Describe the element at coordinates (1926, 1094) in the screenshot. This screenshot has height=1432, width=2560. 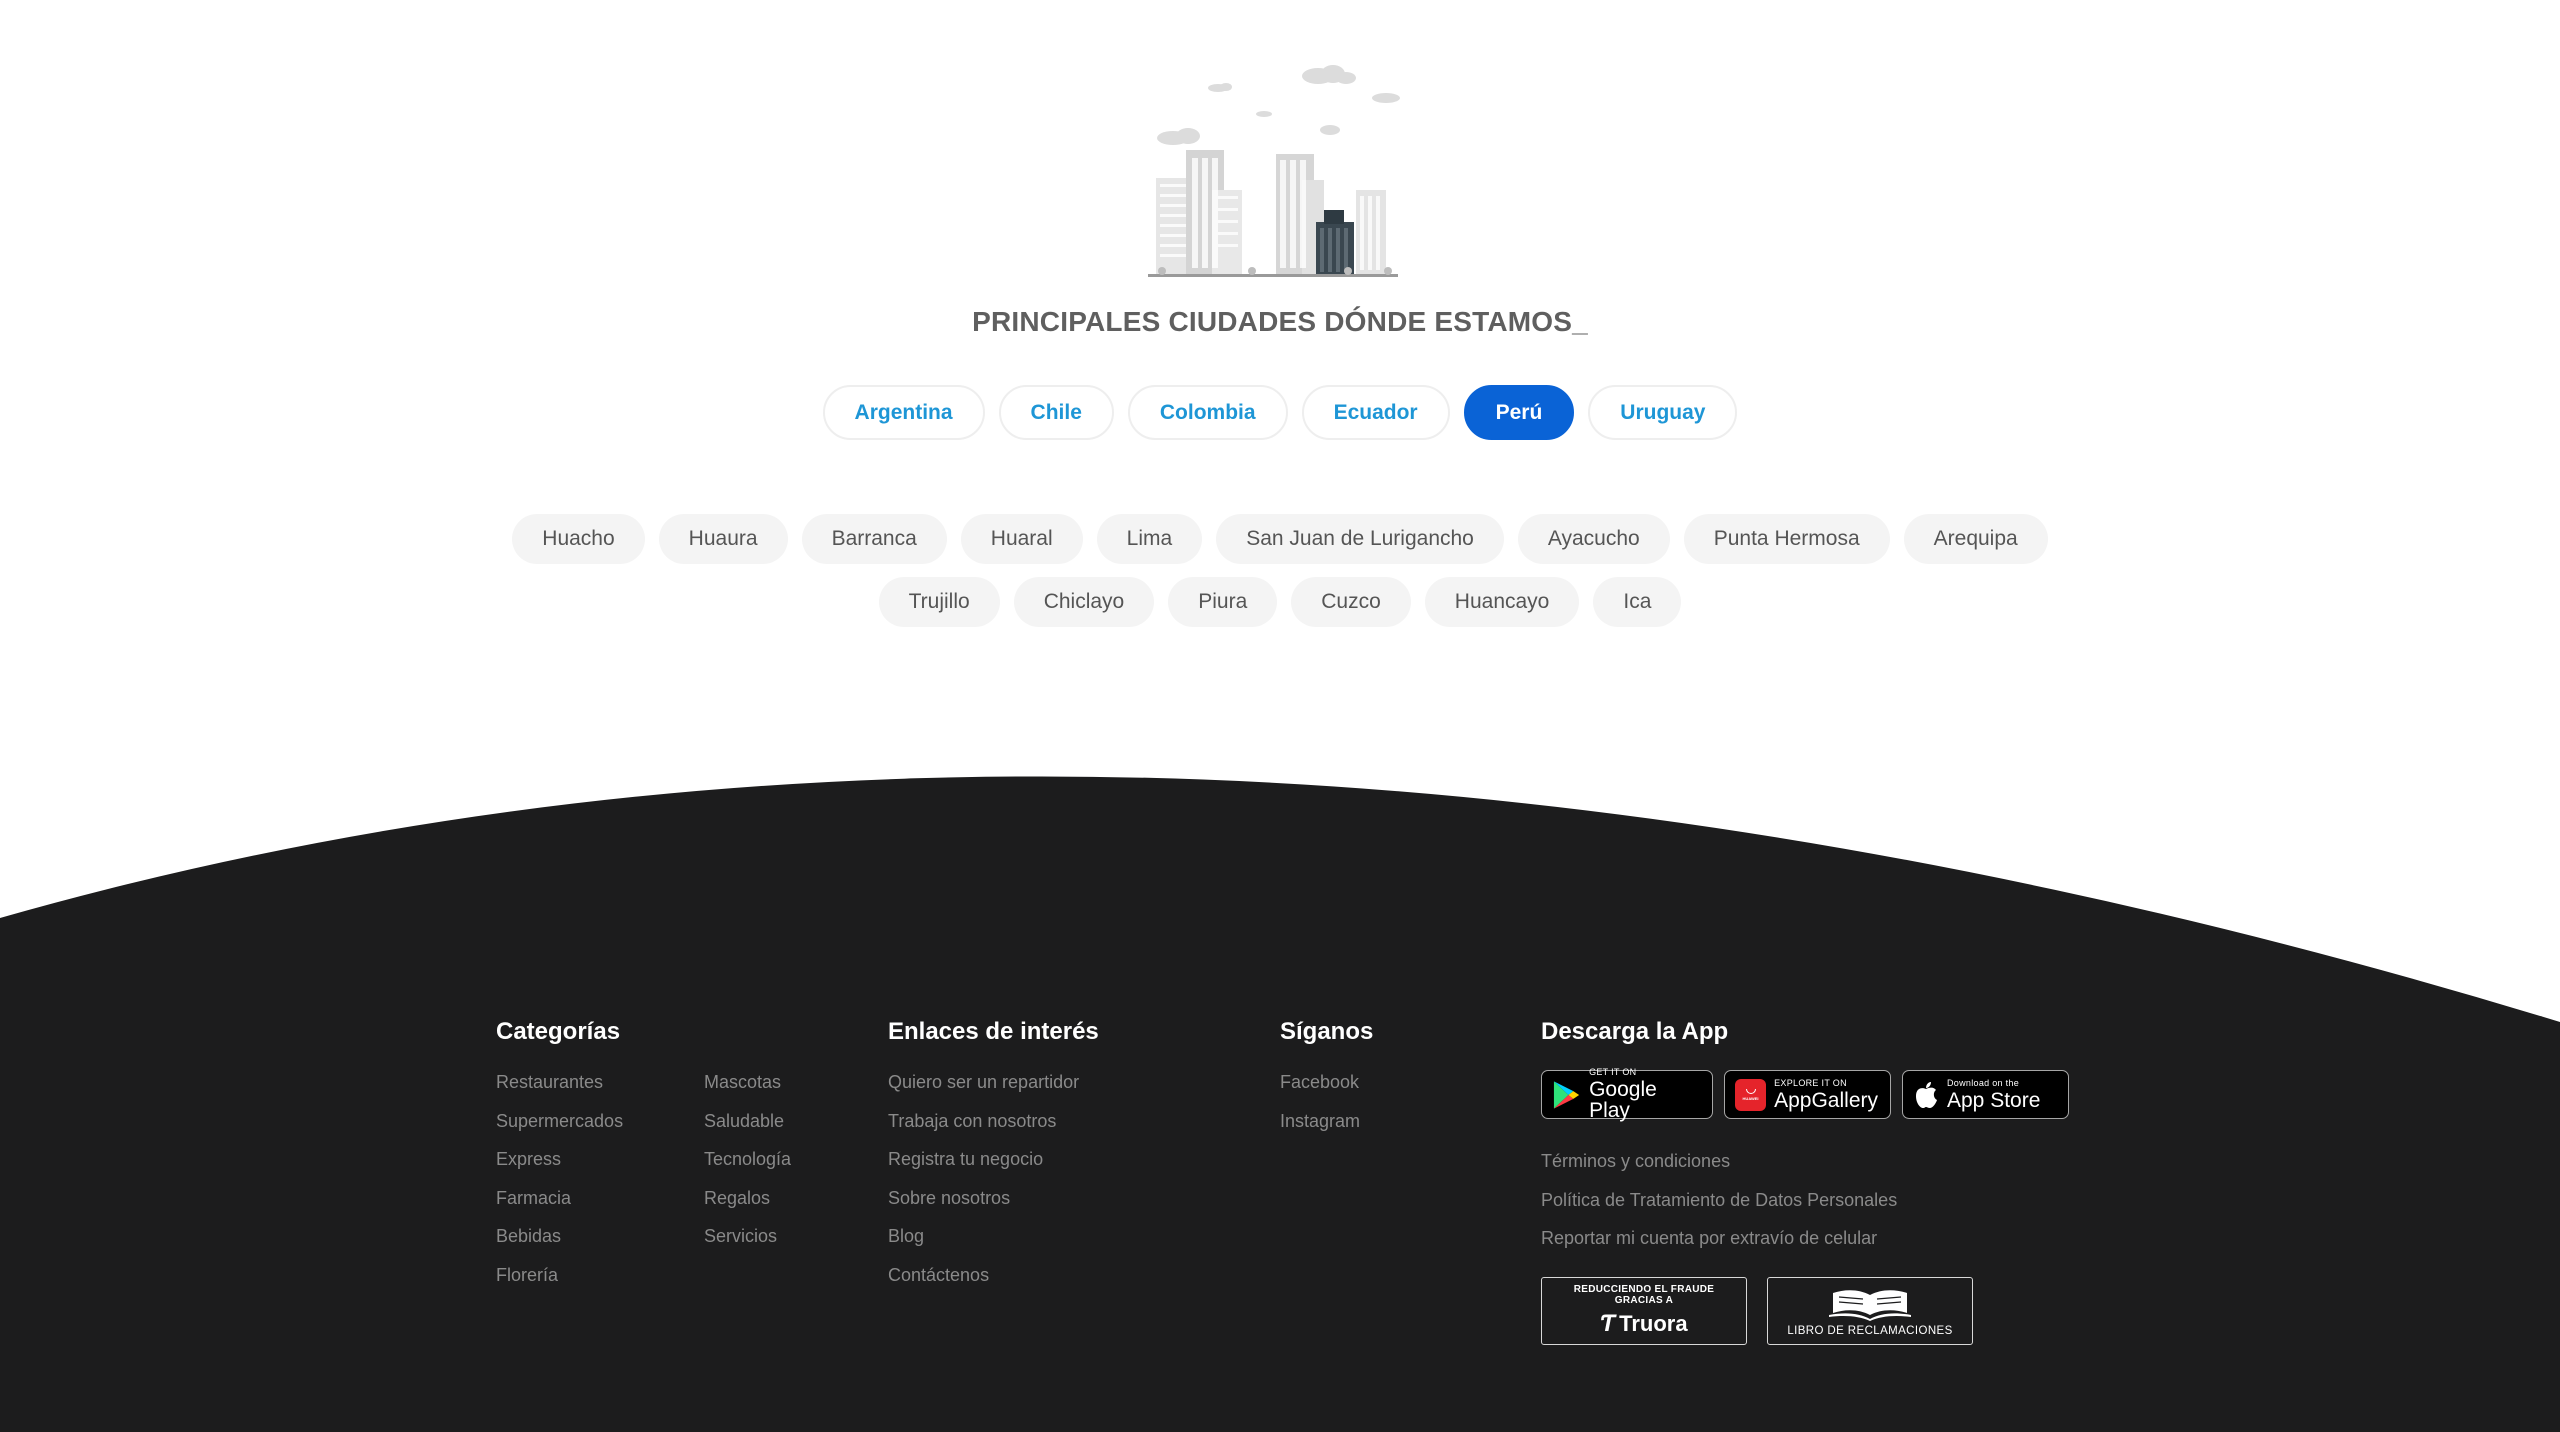
I see `apple-icon` at that location.